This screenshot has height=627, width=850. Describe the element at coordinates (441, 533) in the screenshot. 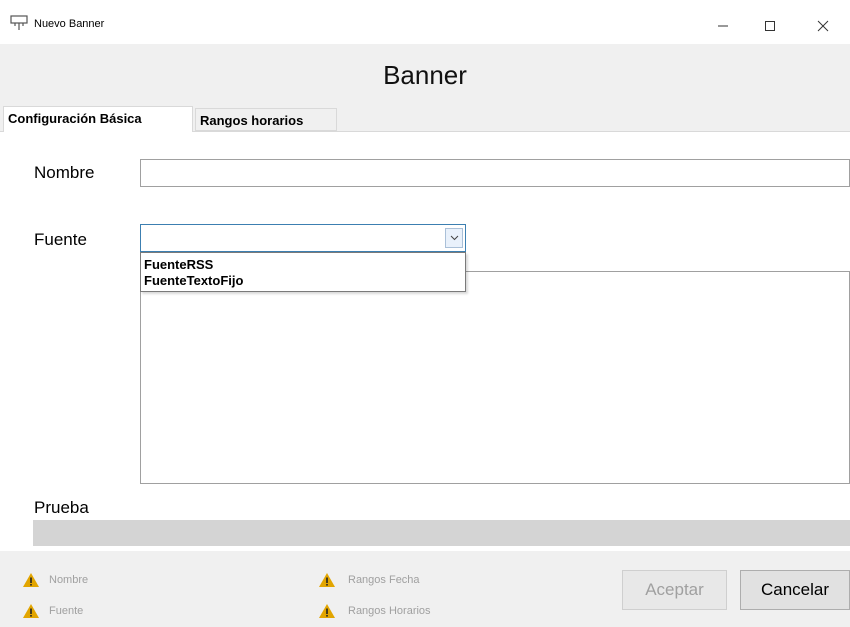

I see `prueba-preview-bar` at that location.